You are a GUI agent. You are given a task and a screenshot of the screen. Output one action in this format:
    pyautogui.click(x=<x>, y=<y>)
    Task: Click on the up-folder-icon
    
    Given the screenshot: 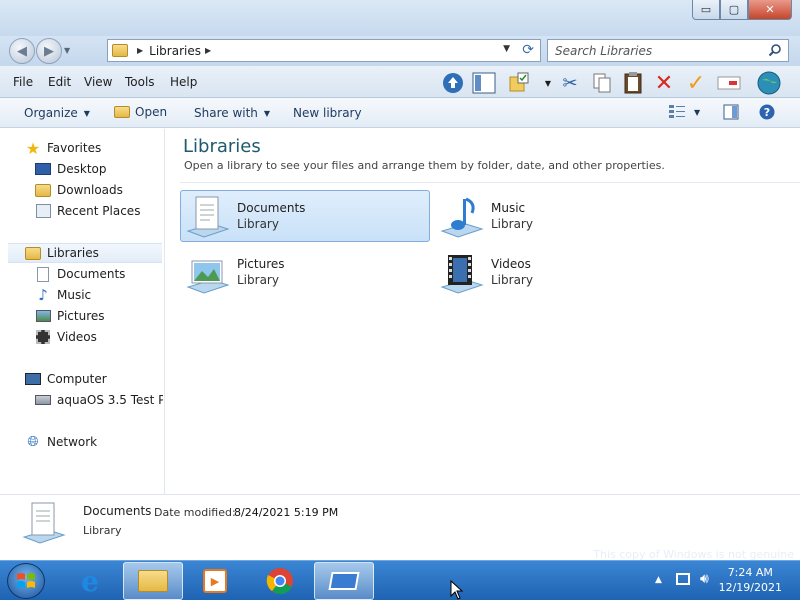 What is the action you would take?
    pyautogui.click(x=453, y=83)
    